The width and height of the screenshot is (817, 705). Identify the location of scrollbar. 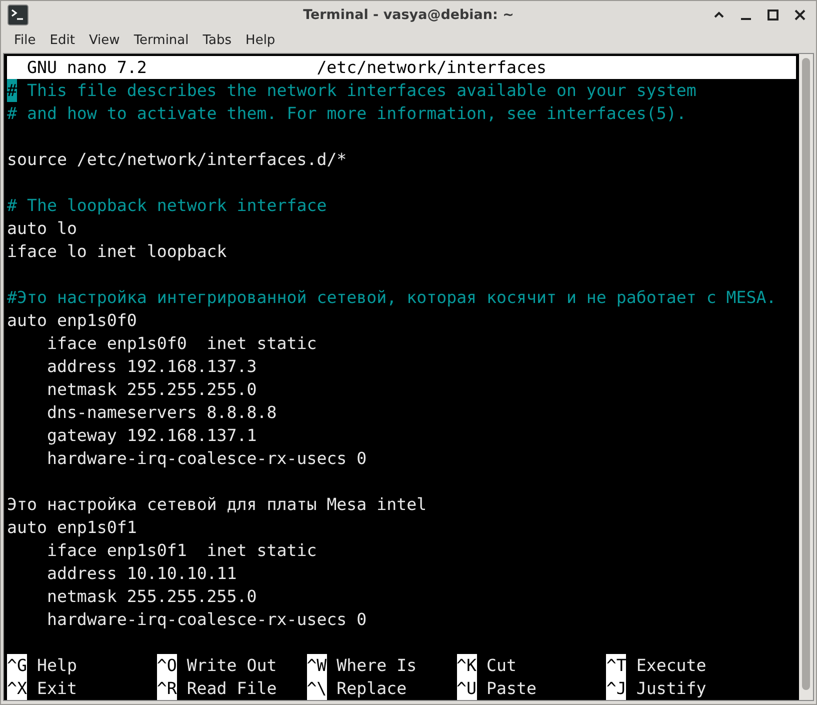
(806, 377).